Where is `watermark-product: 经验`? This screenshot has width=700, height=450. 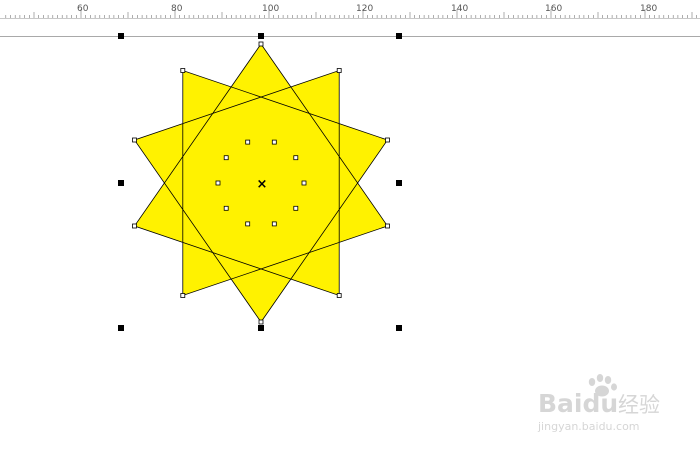
watermark-product: 经验 is located at coordinates (639, 405).